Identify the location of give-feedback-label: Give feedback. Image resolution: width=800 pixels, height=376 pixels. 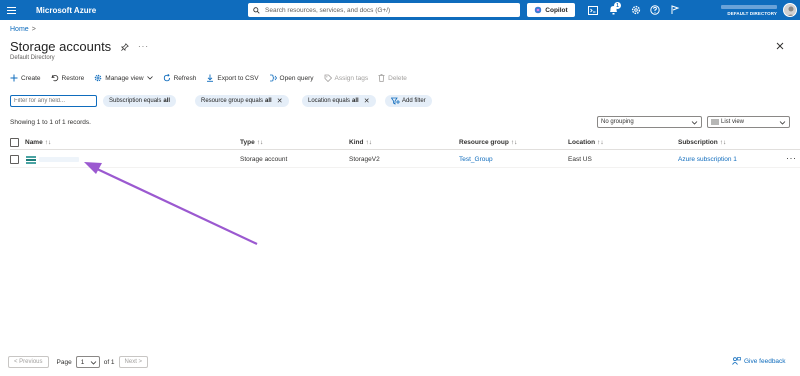
(765, 361).